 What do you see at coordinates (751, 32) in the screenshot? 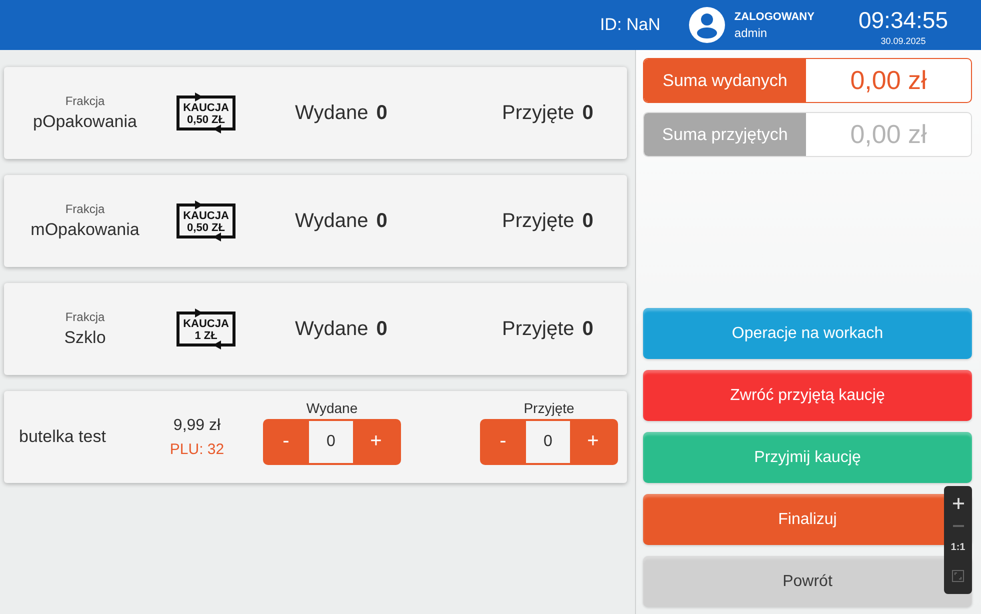
I see `user-name: admin` at bounding box center [751, 32].